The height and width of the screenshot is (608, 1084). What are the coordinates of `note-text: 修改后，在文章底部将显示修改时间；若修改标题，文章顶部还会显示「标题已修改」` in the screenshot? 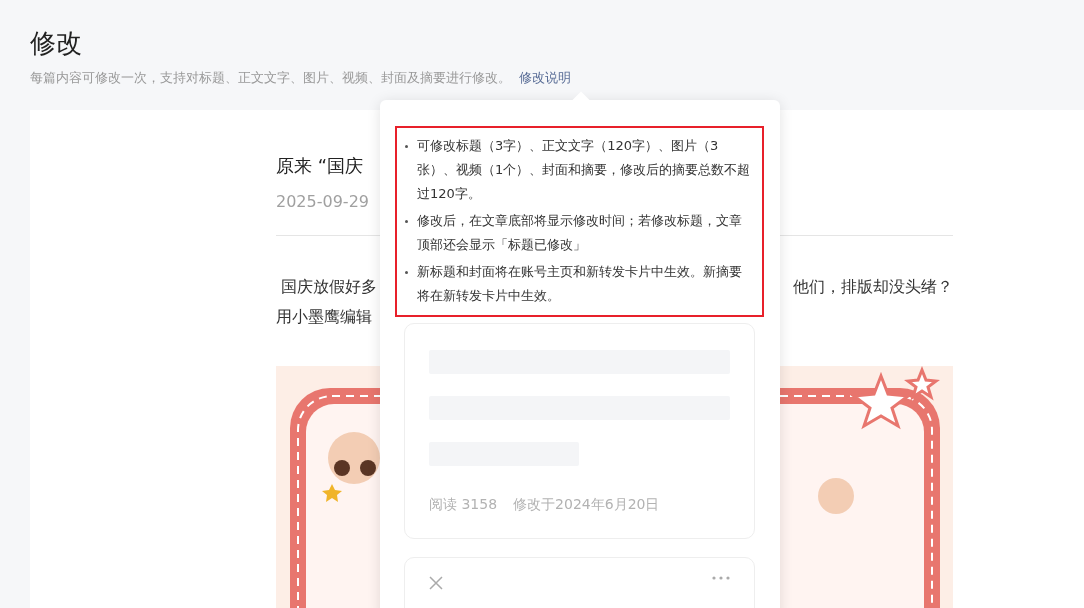 It's located at (579, 233).